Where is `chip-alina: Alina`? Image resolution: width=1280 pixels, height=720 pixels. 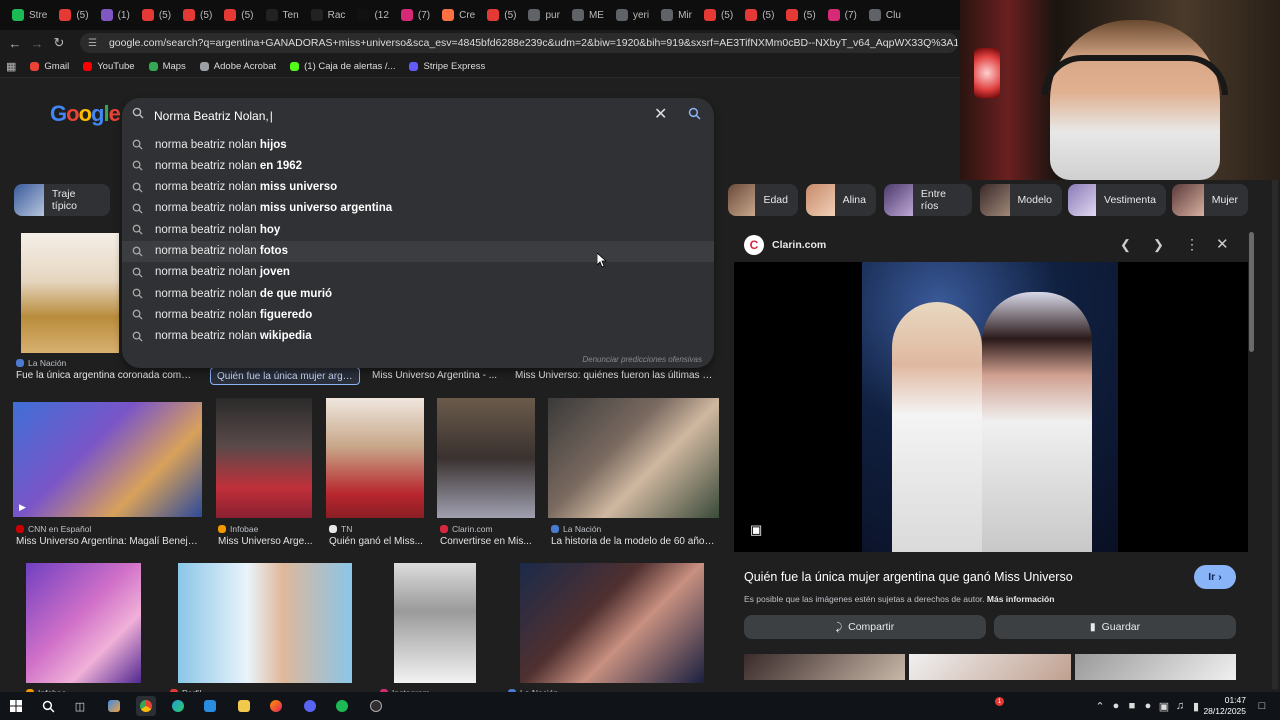 chip-alina: Alina is located at coordinates (841, 200).